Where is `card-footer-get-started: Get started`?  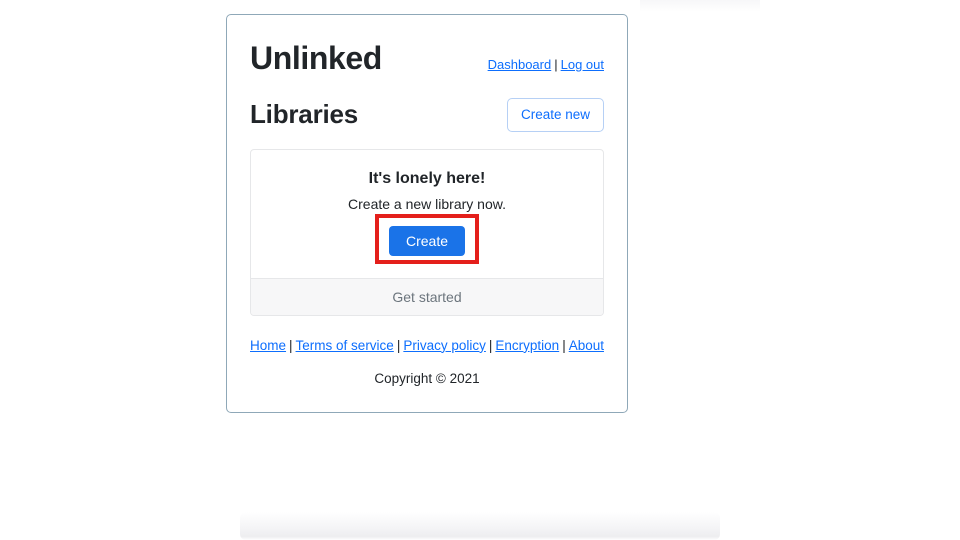 card-footer-get-started: Get started is located at coordinates (427, 296).